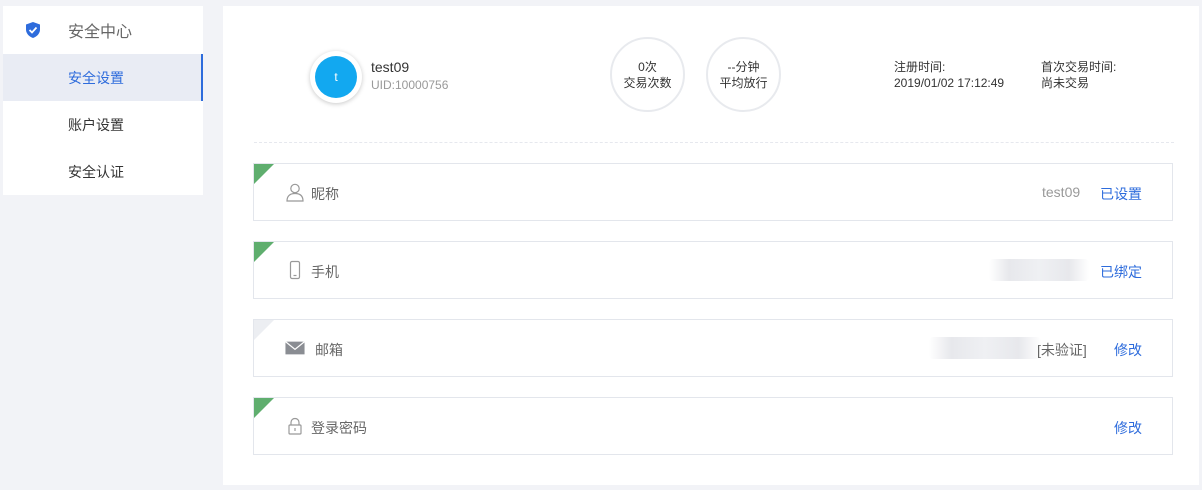 The image size is (1202, 490). Describe the element at coordinates (325, 194) in the screenshot. I see `nickname-label: 昵称` at that location.